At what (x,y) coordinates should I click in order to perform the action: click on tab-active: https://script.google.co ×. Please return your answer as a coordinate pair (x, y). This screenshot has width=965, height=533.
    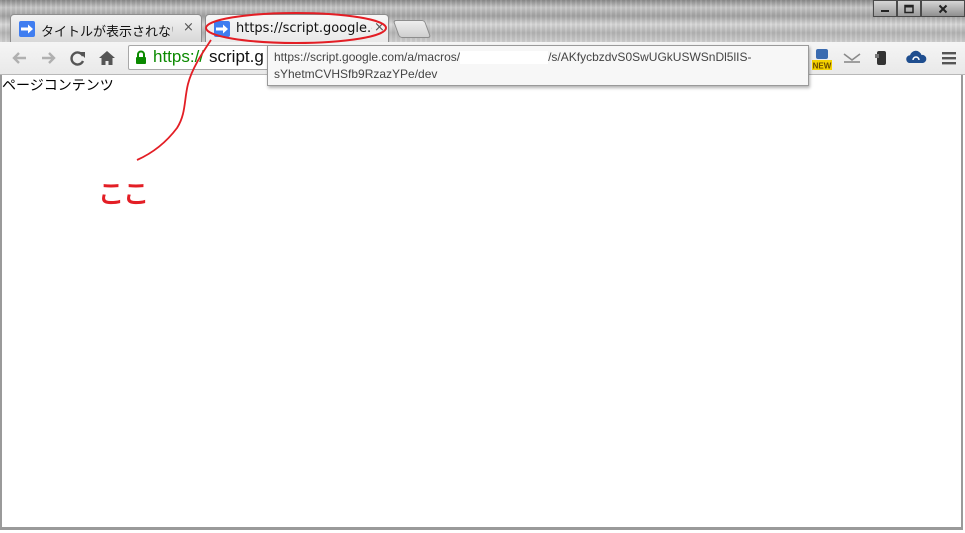
    Looking at the image, I should click on (297, 28).